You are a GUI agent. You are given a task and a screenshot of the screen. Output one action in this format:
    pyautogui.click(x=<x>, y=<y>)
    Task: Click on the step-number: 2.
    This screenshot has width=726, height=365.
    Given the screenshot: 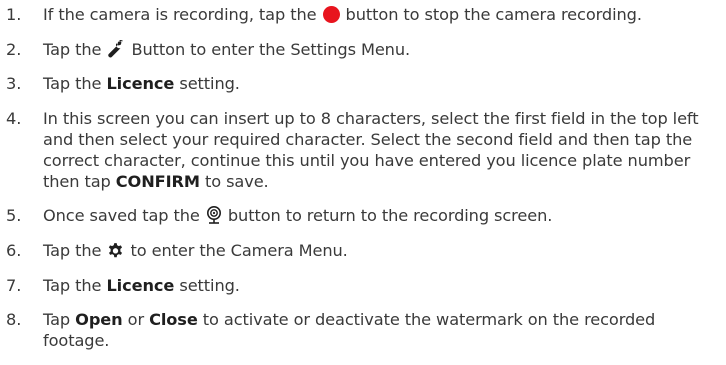 What is the action you would take?
    pyautogui.click(x=14, y=49)
    